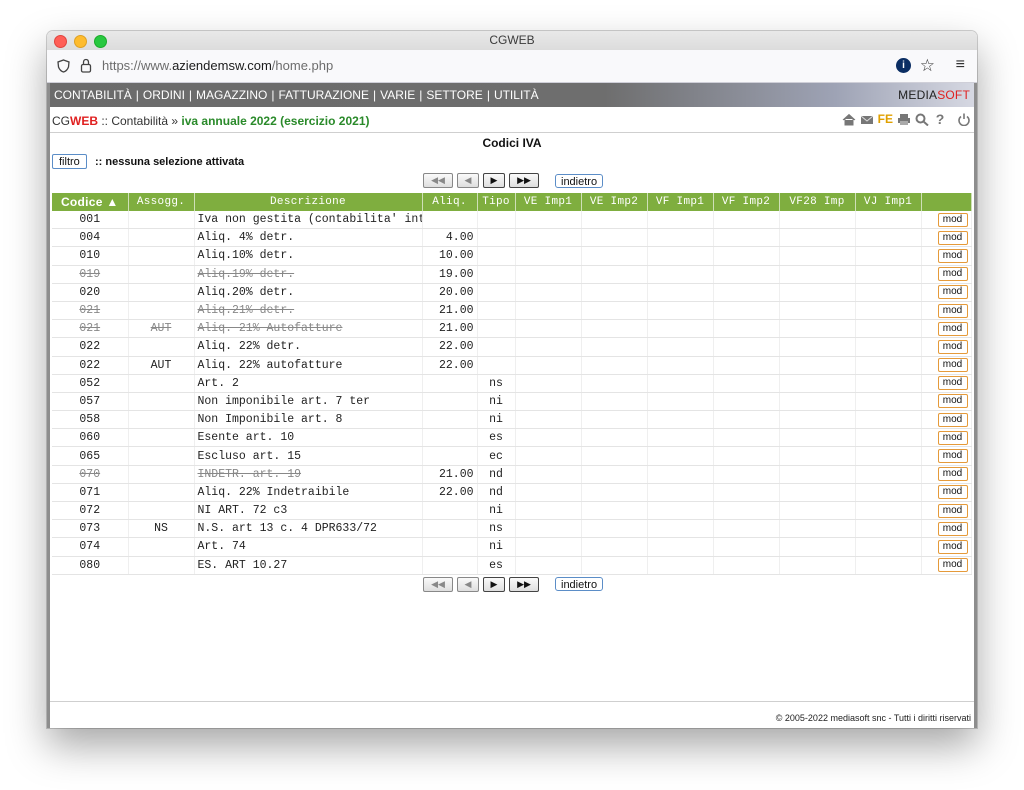 This screenshot has width=1024, height=790. What do you see at coordinates (231, 95) in the screenshot?
I see `menu-item: MAGAZZINO` at bounding box center [231, 95].